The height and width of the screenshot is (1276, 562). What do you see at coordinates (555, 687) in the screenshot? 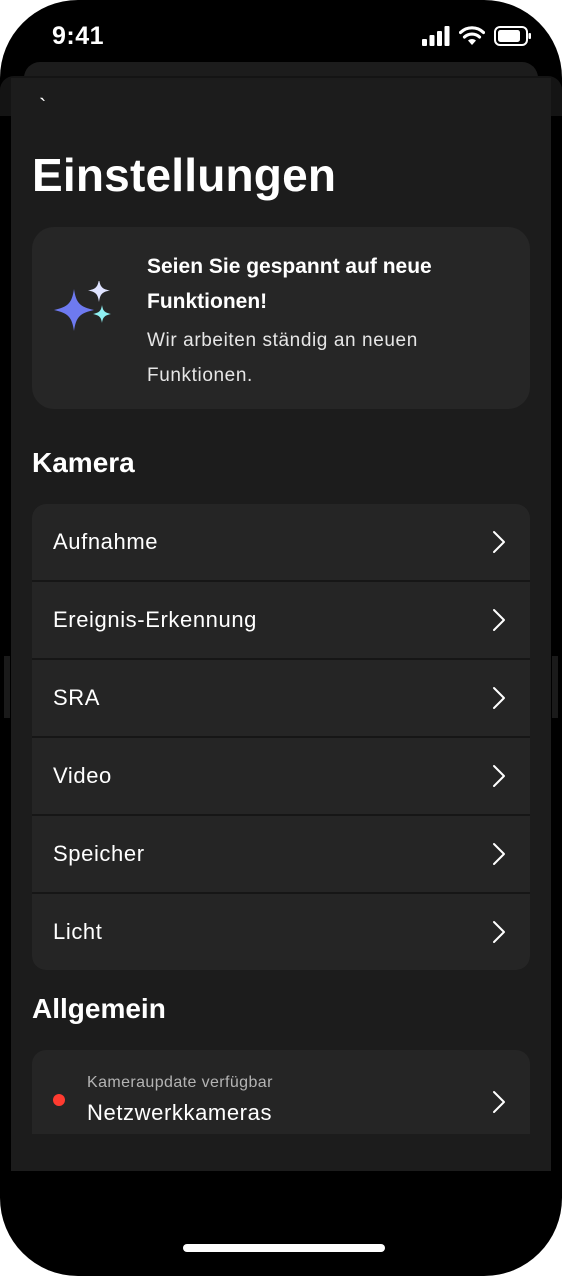
I see `side-button-right` at bounding box center [555, 687].